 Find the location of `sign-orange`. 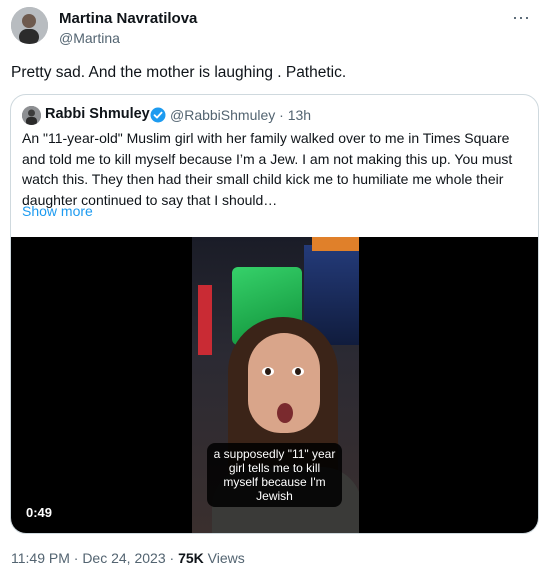

sign-orange is located at coordinates (335, 244).